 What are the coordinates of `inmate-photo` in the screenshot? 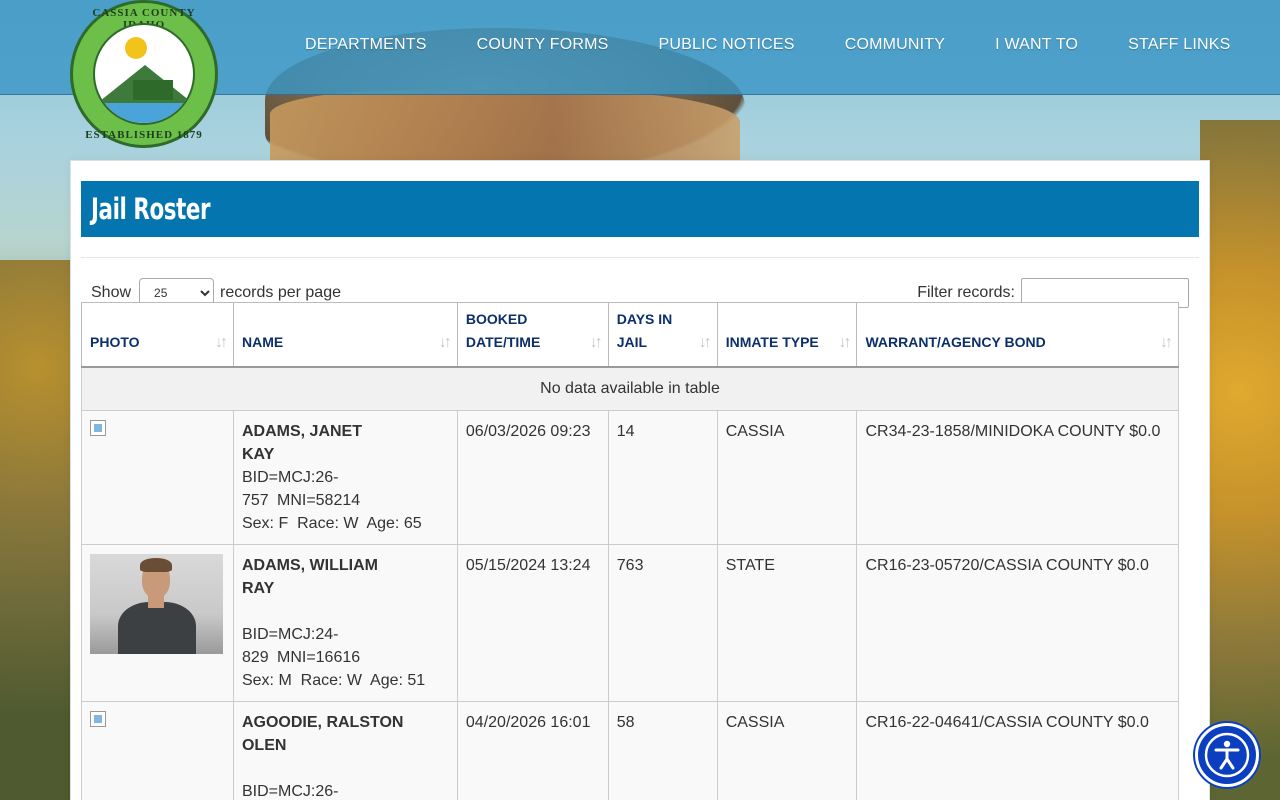 It's located at (156, 603).